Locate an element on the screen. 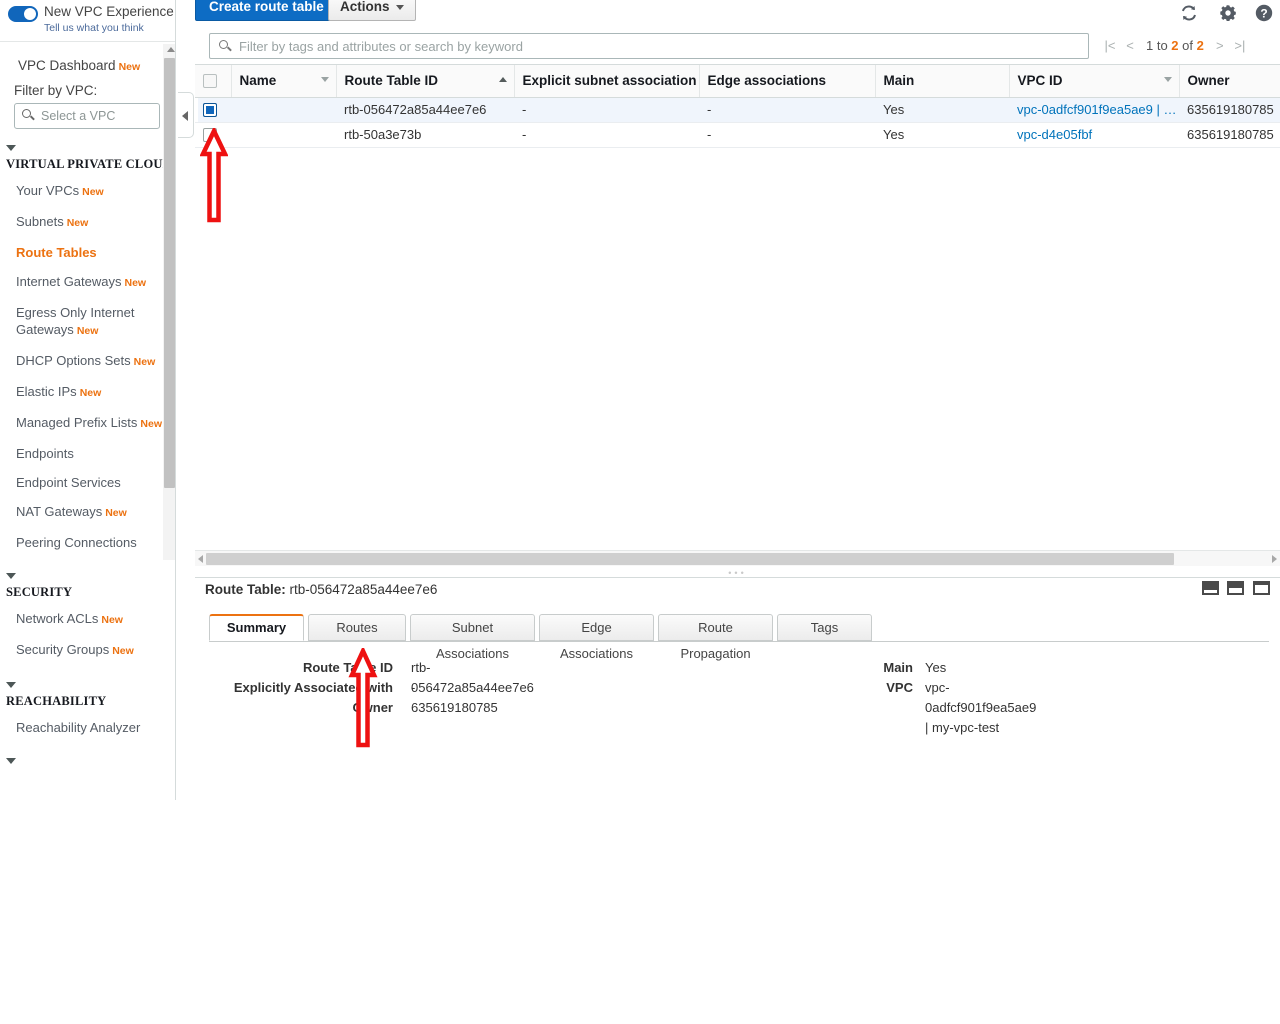  sidebar-item-route-tables: Route Tables is located at coordinates (87, 252).